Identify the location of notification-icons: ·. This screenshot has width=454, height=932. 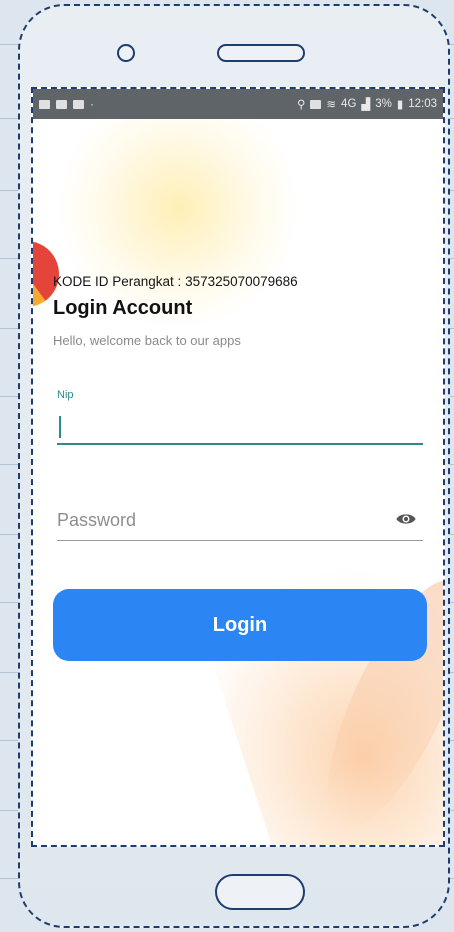
(66, 104).